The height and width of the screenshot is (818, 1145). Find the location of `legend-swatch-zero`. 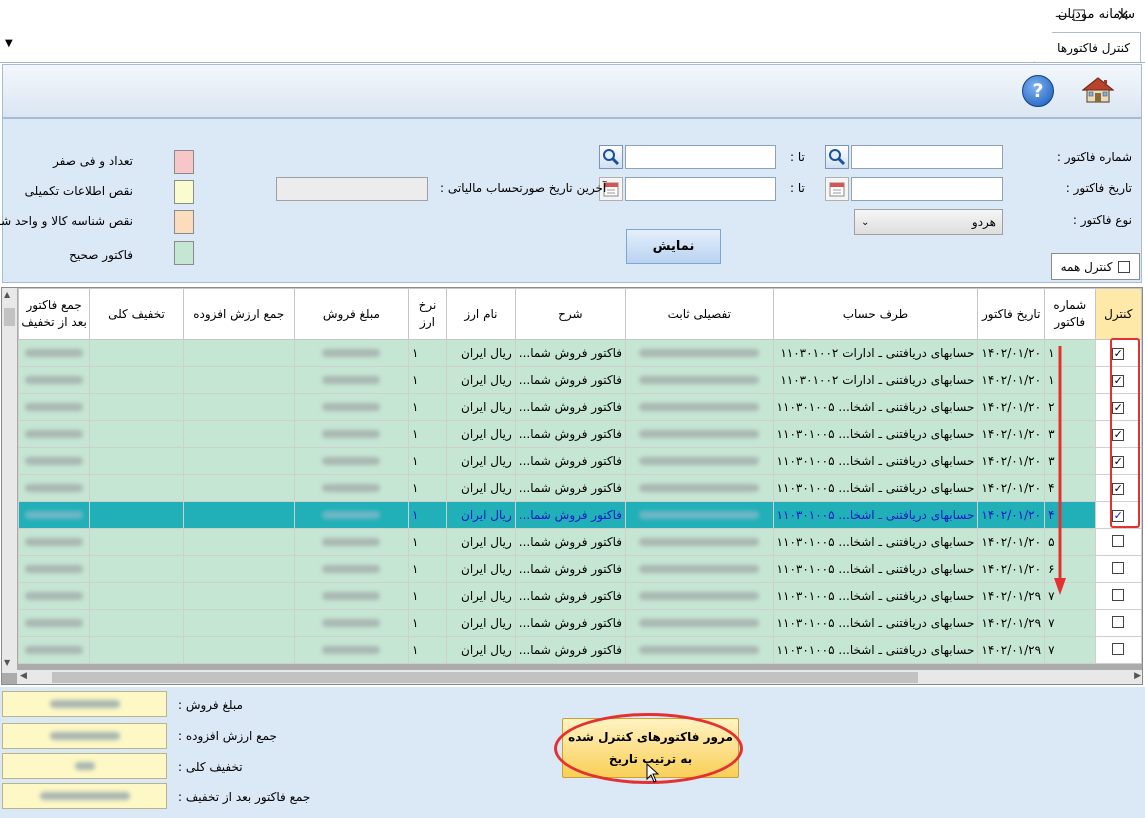

legend-swatch-zero is located at coordinates (184, 162).